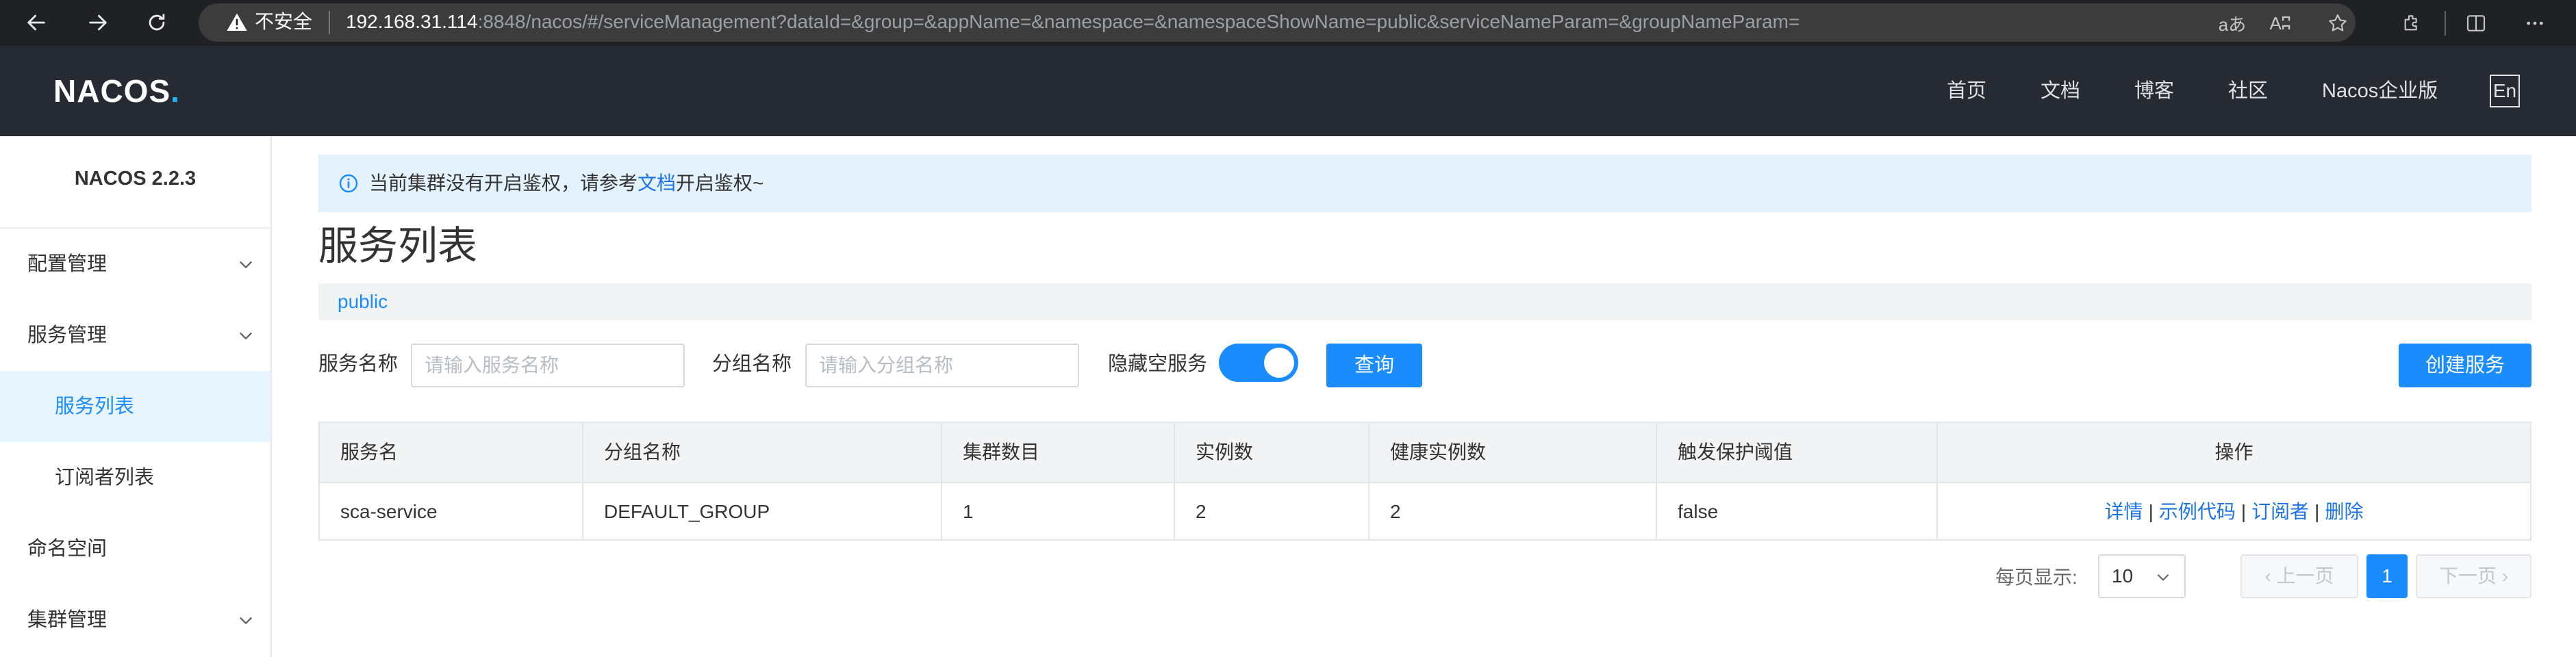  I want to click on chevron-up-icon, so click(246, 336).